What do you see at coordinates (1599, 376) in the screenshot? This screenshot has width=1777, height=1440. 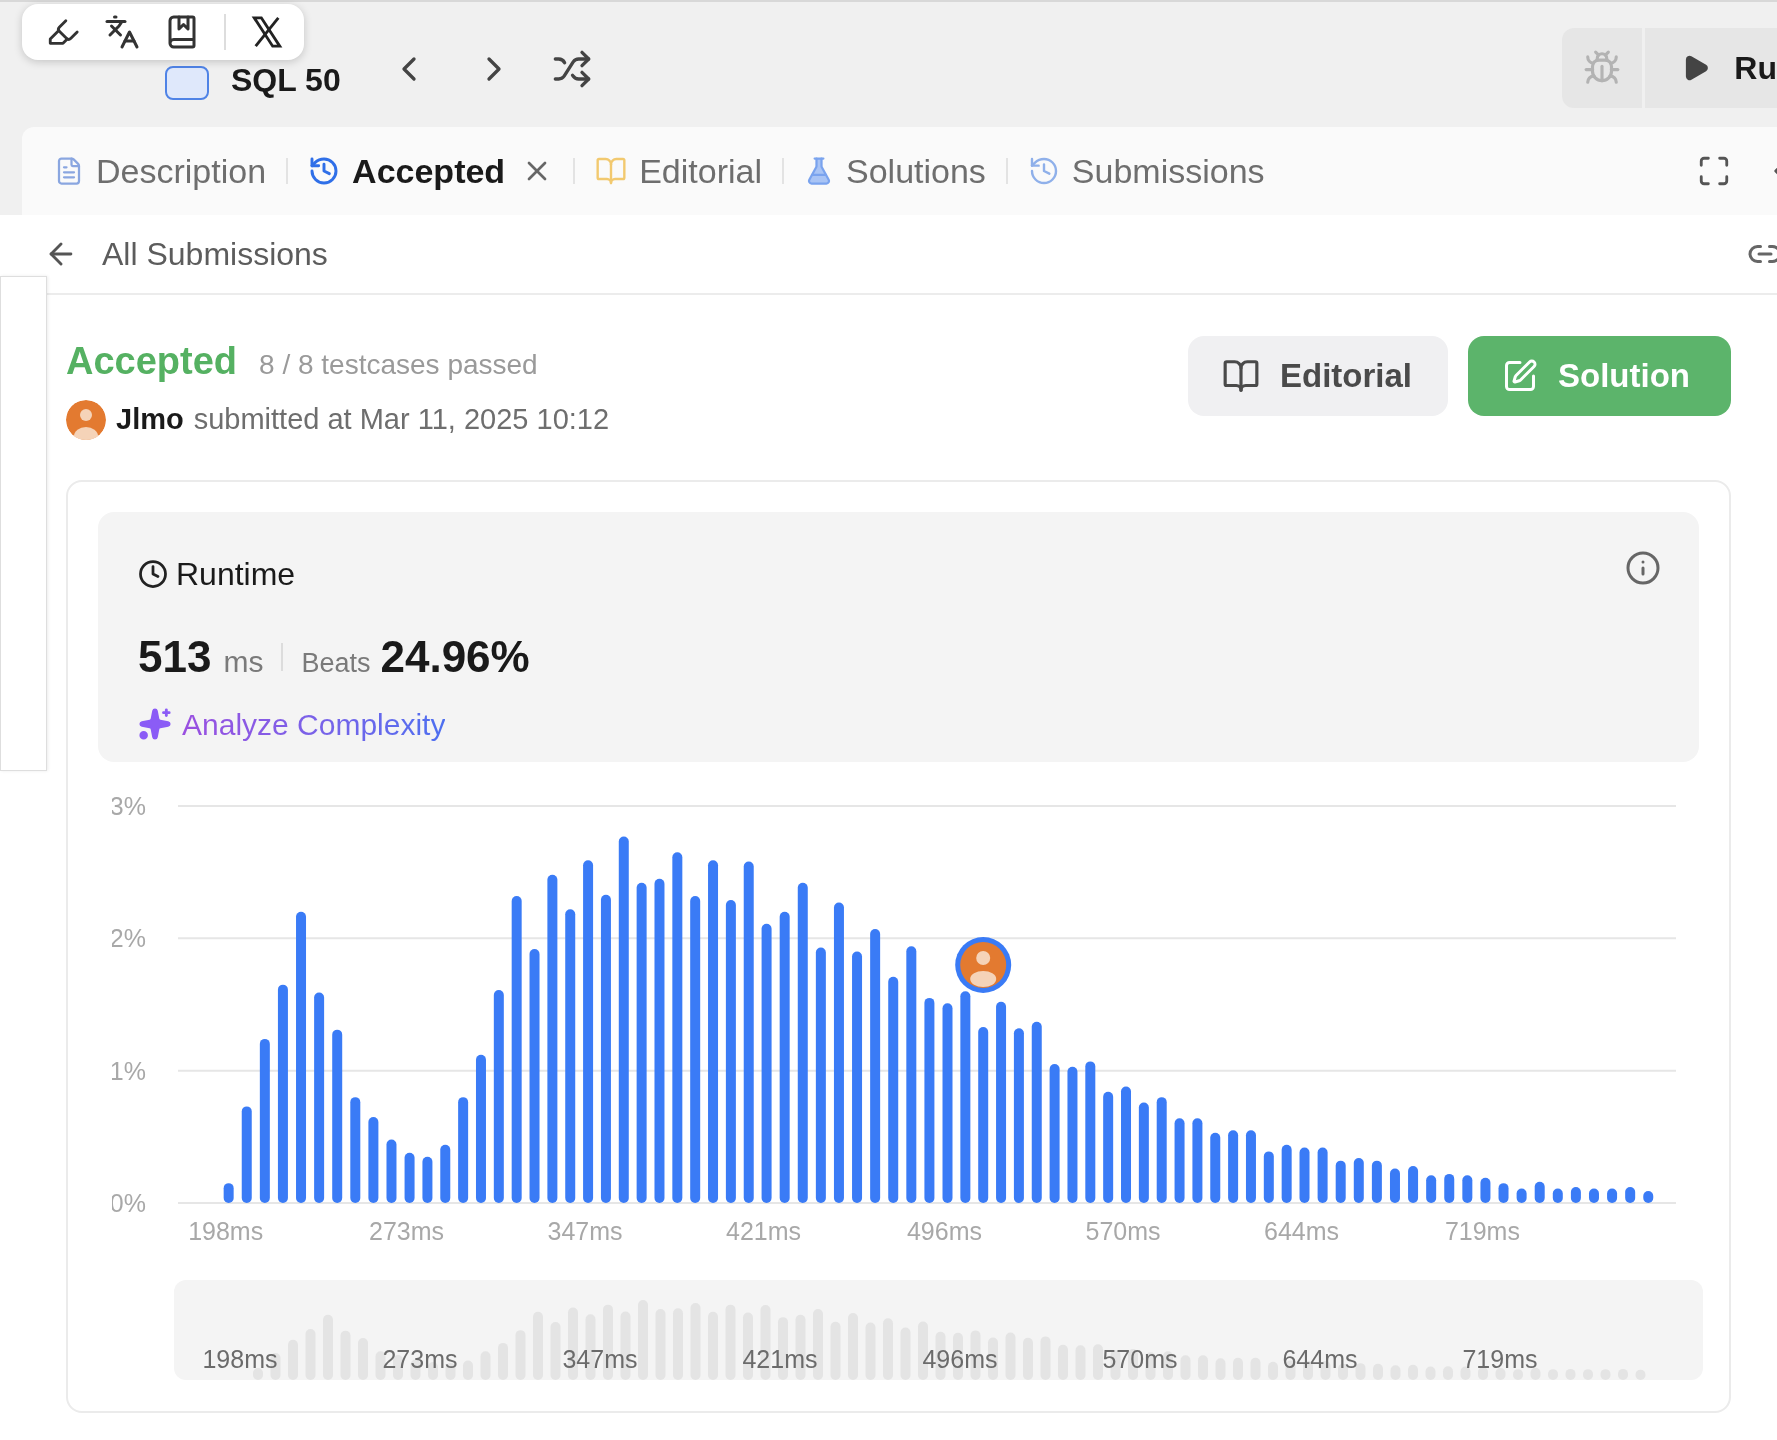 I see `solution-button: Solution` at bounding box center [1599, 376].